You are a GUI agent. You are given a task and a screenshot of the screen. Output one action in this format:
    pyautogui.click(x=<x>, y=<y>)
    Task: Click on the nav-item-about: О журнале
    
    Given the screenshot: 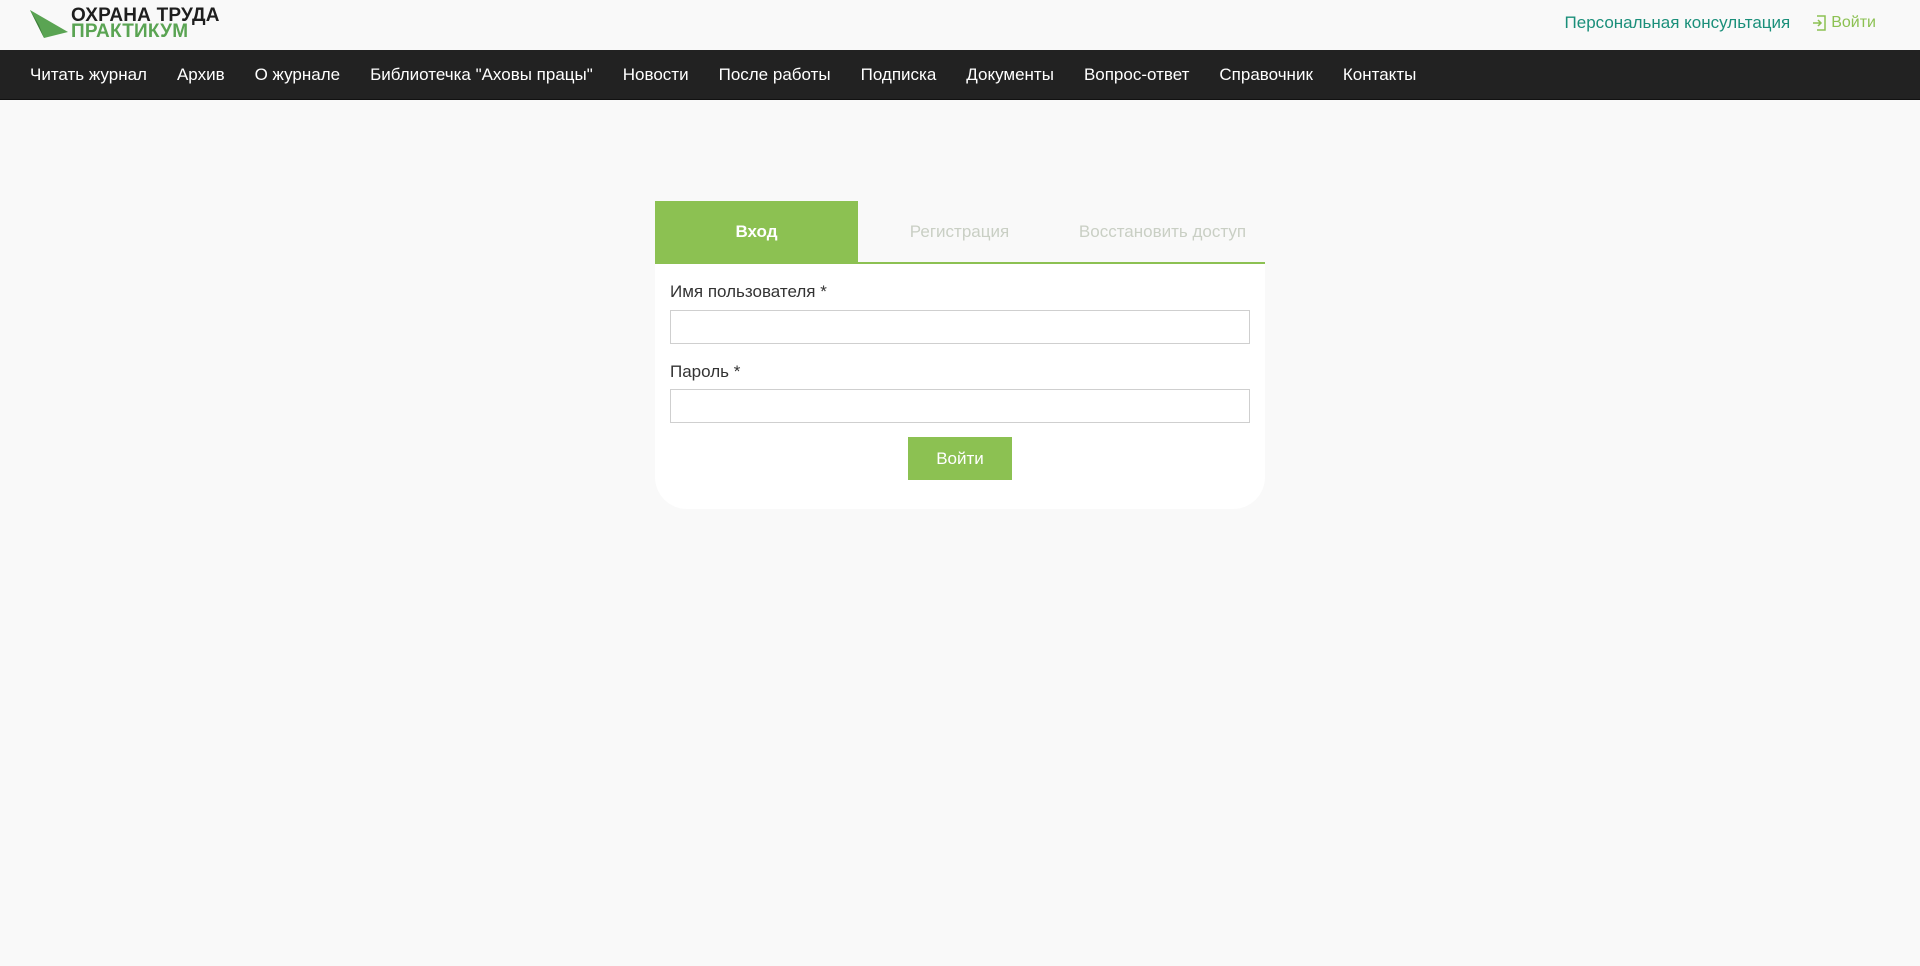 What is the action you would take?
    pyautogui.click(x=298, y=75)
    